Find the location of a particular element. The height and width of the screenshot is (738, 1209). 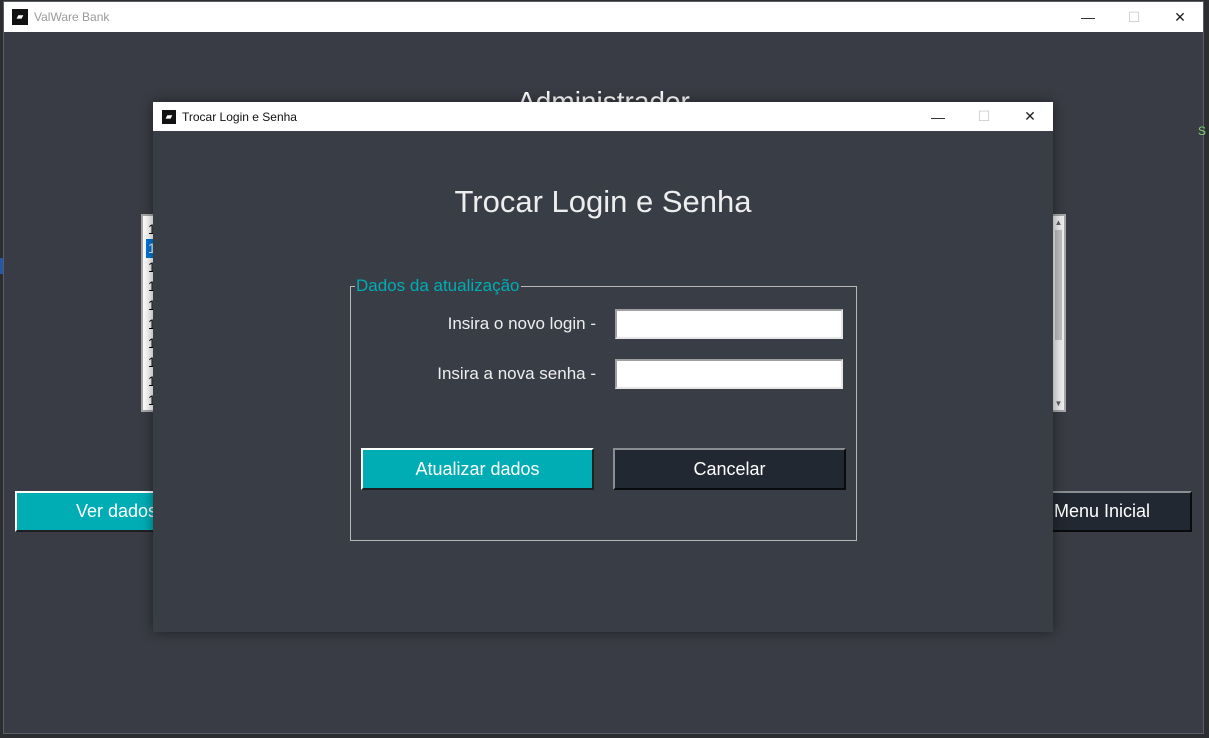

scroll-up-icon: ▲ is located at coordinates (1058, 222).